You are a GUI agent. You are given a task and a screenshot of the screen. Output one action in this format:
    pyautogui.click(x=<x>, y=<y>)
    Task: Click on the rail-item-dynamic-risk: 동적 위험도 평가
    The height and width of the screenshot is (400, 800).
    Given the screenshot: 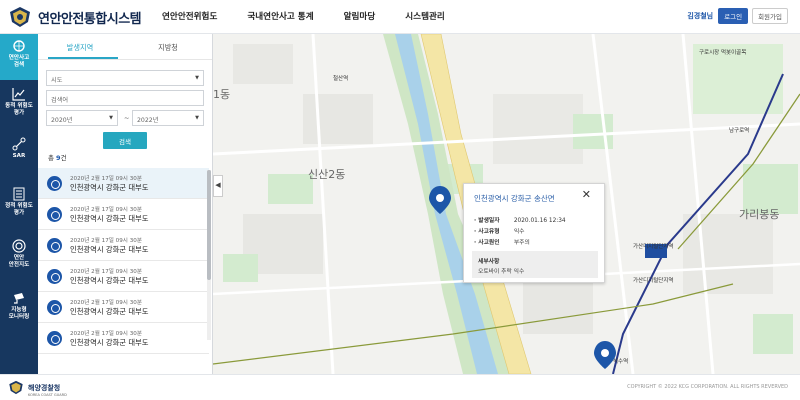 What is the action you would take?
    pyautogui.click(x=19, y=105)
    